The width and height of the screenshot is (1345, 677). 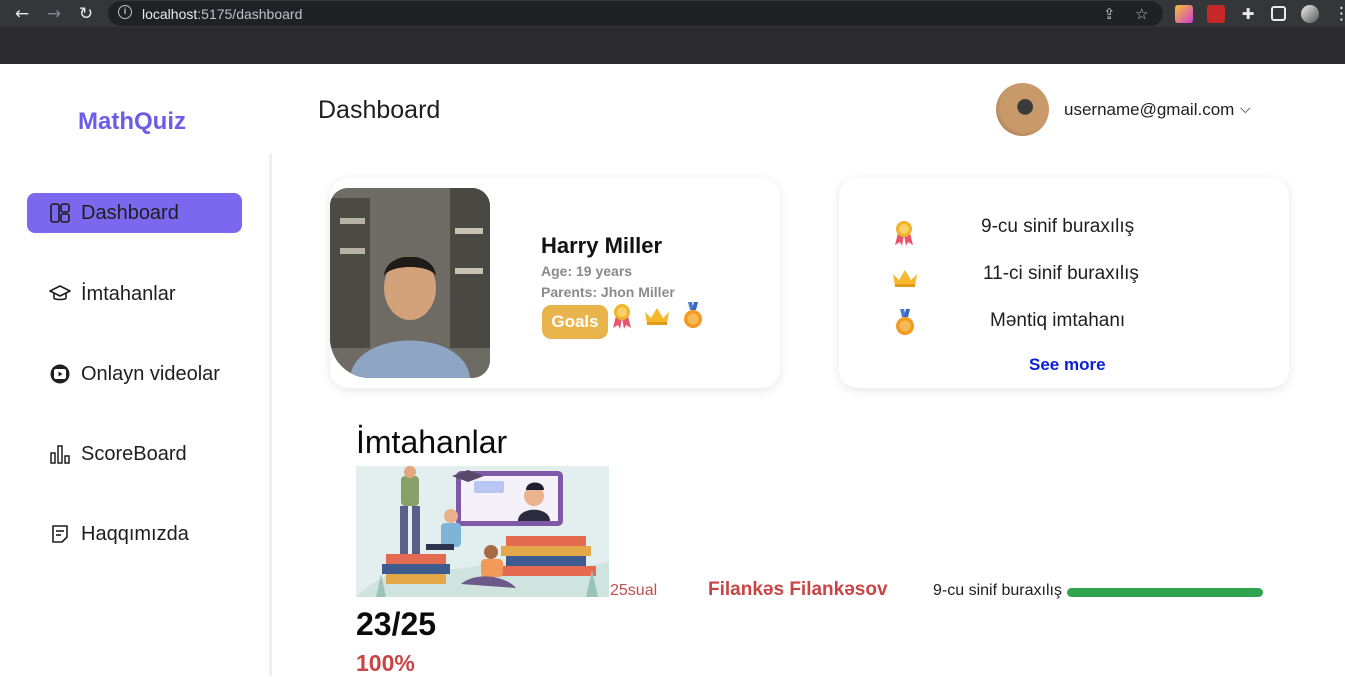 What do you see at coordinates (396, 624) in the screenshot?
I see `exam-score: 23/25` at bounding box center [396, 624].